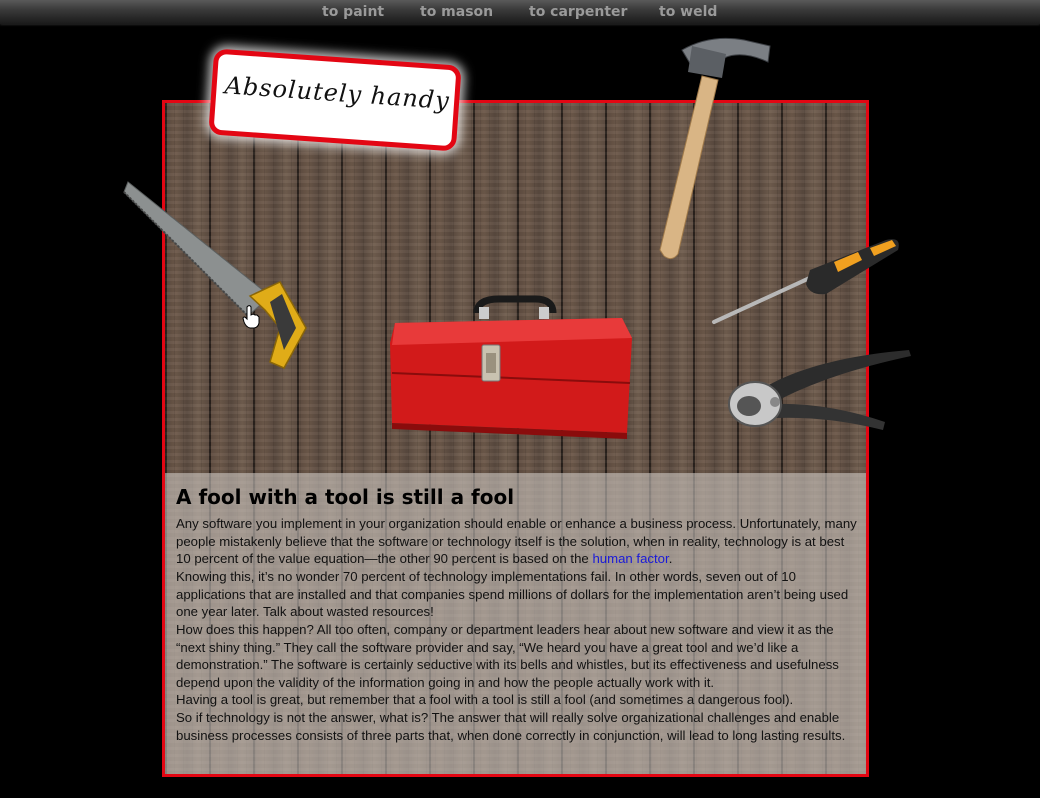 Image resolution: width=1040 pixels, height=798 pixels. I want to click on screwdriver-icon, so click(807, 280).